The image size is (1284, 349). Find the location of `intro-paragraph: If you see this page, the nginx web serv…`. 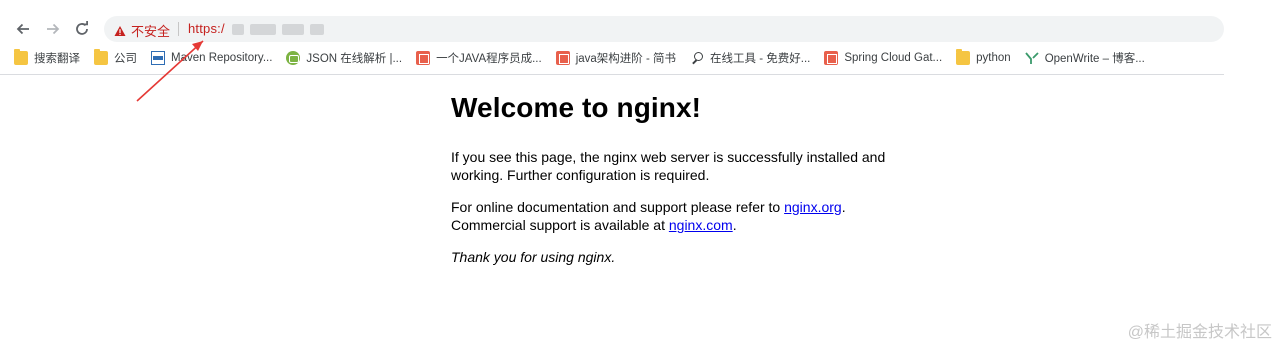

intro-paragraph: If you see this page, the nginx web serv… is located at coordinates (668, 166).